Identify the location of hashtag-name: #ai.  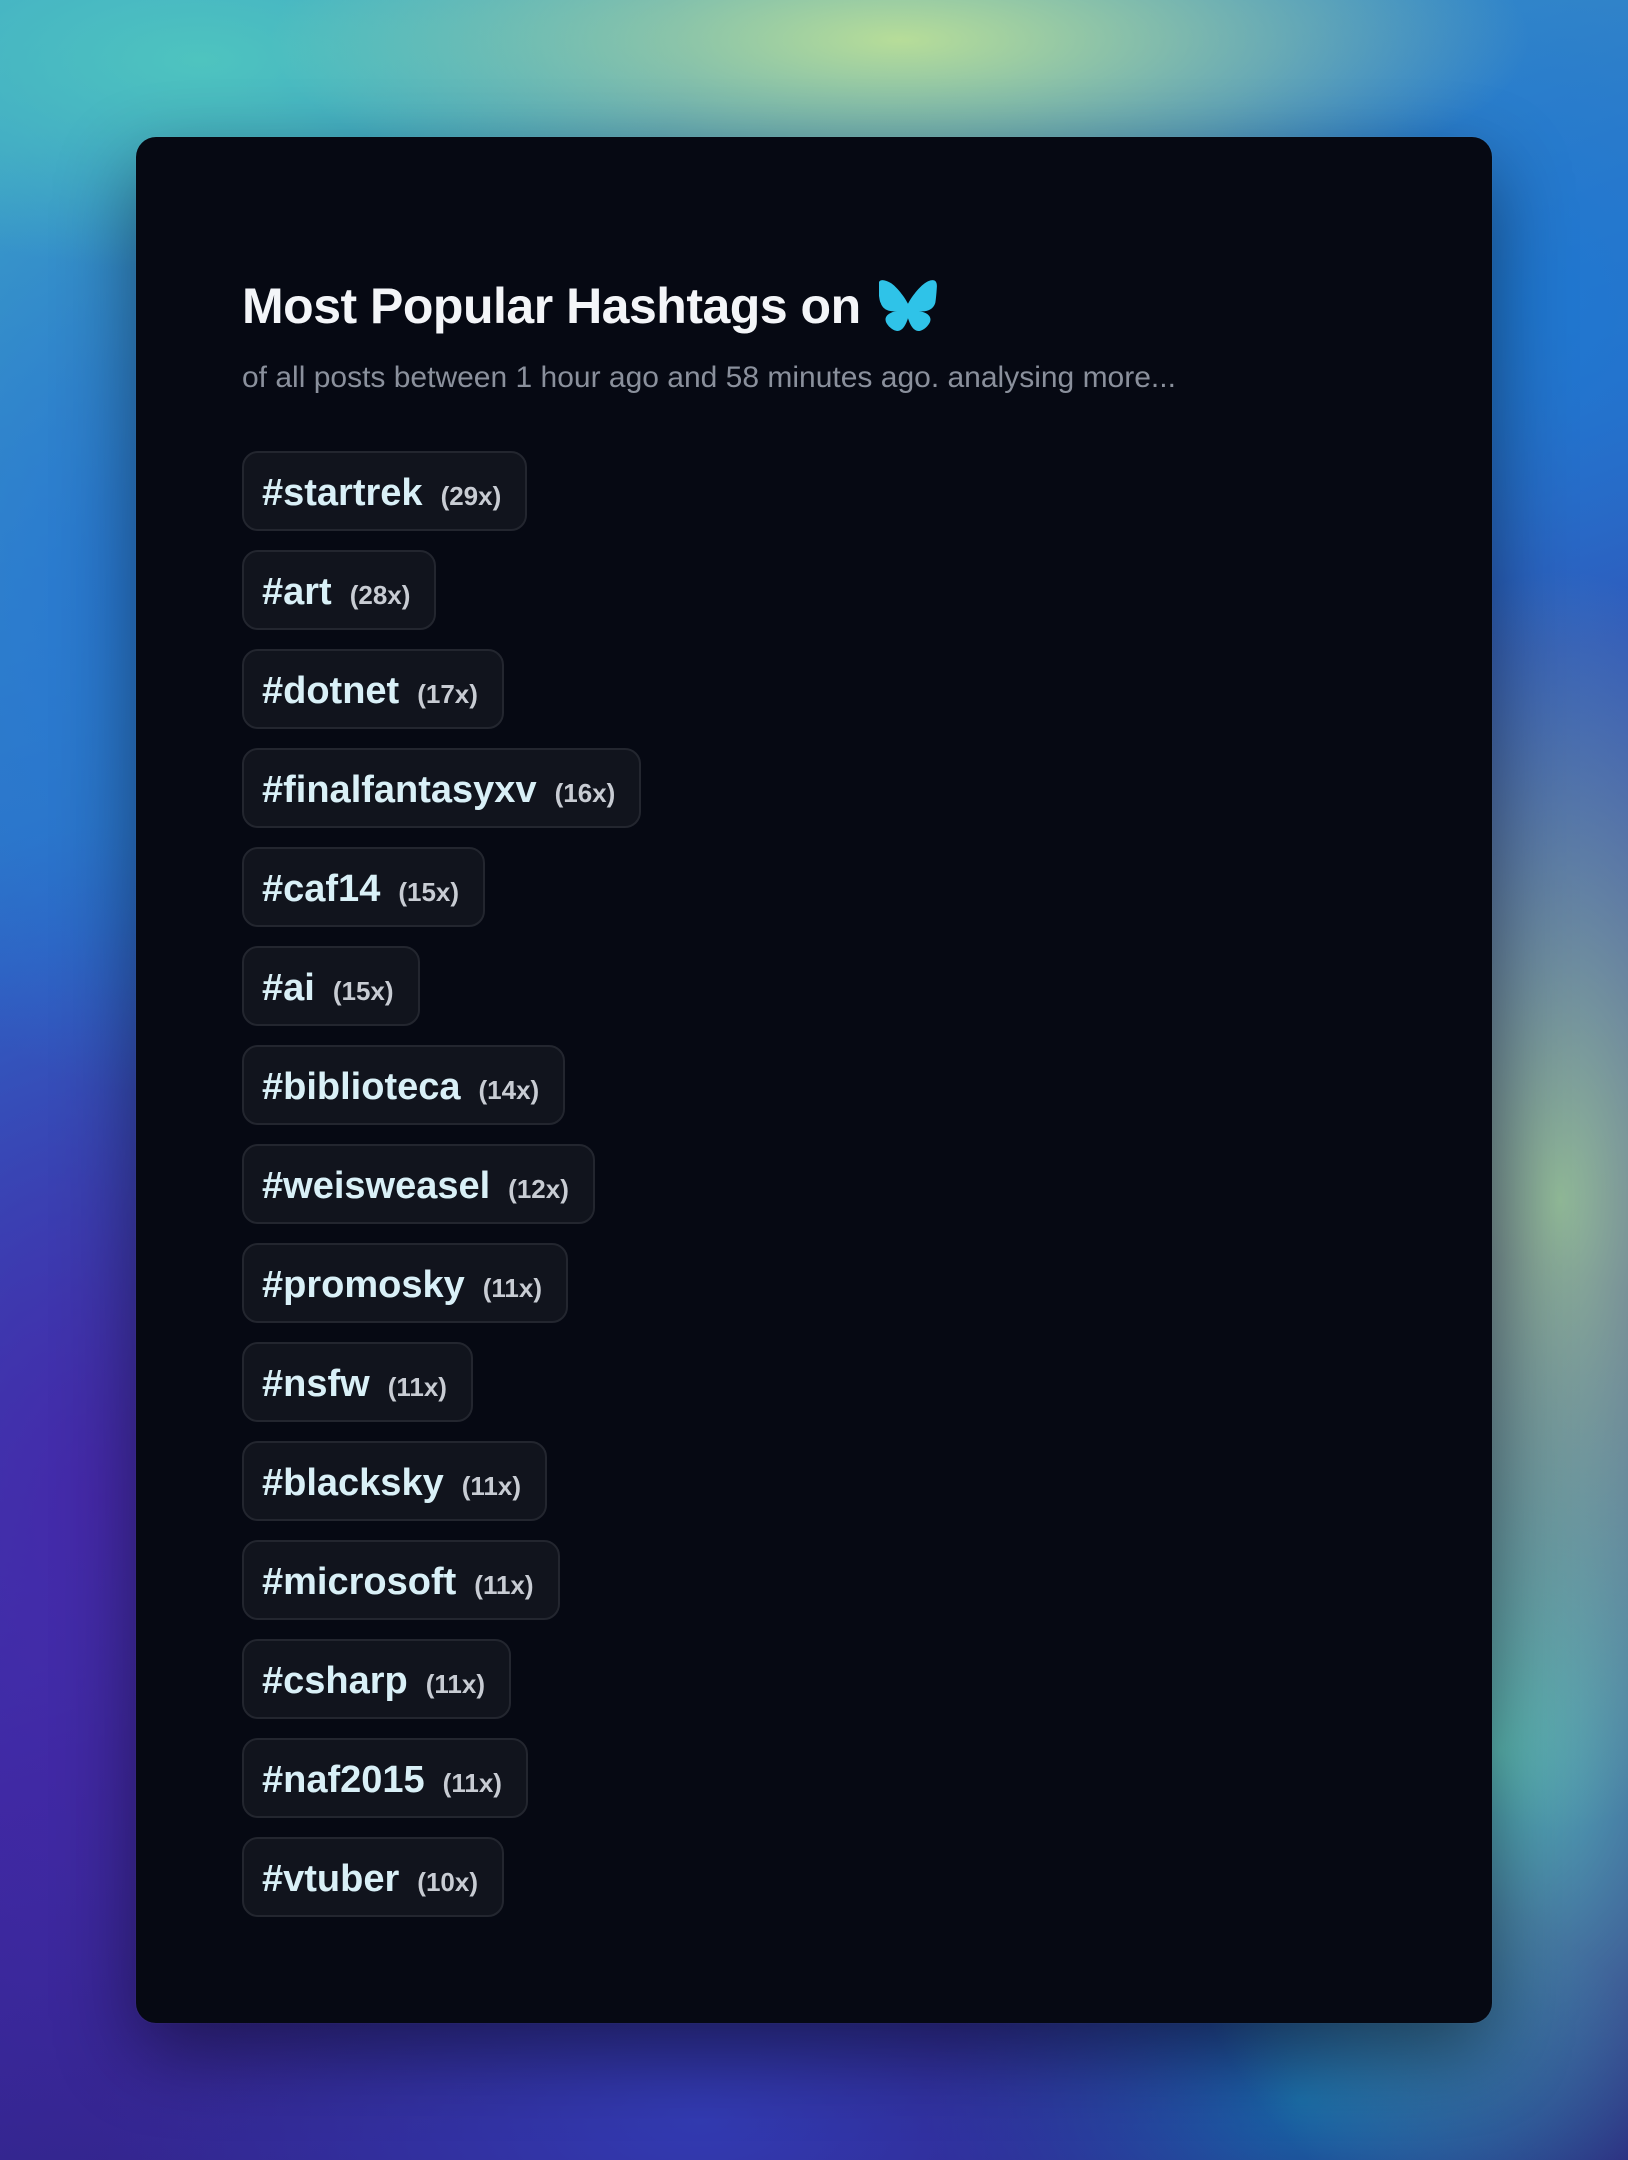
(288, 988).